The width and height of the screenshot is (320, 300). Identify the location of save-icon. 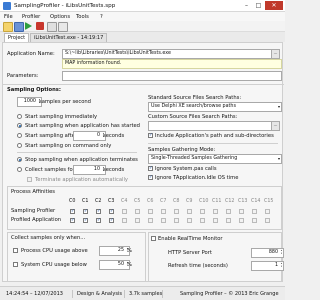
(19, 27).